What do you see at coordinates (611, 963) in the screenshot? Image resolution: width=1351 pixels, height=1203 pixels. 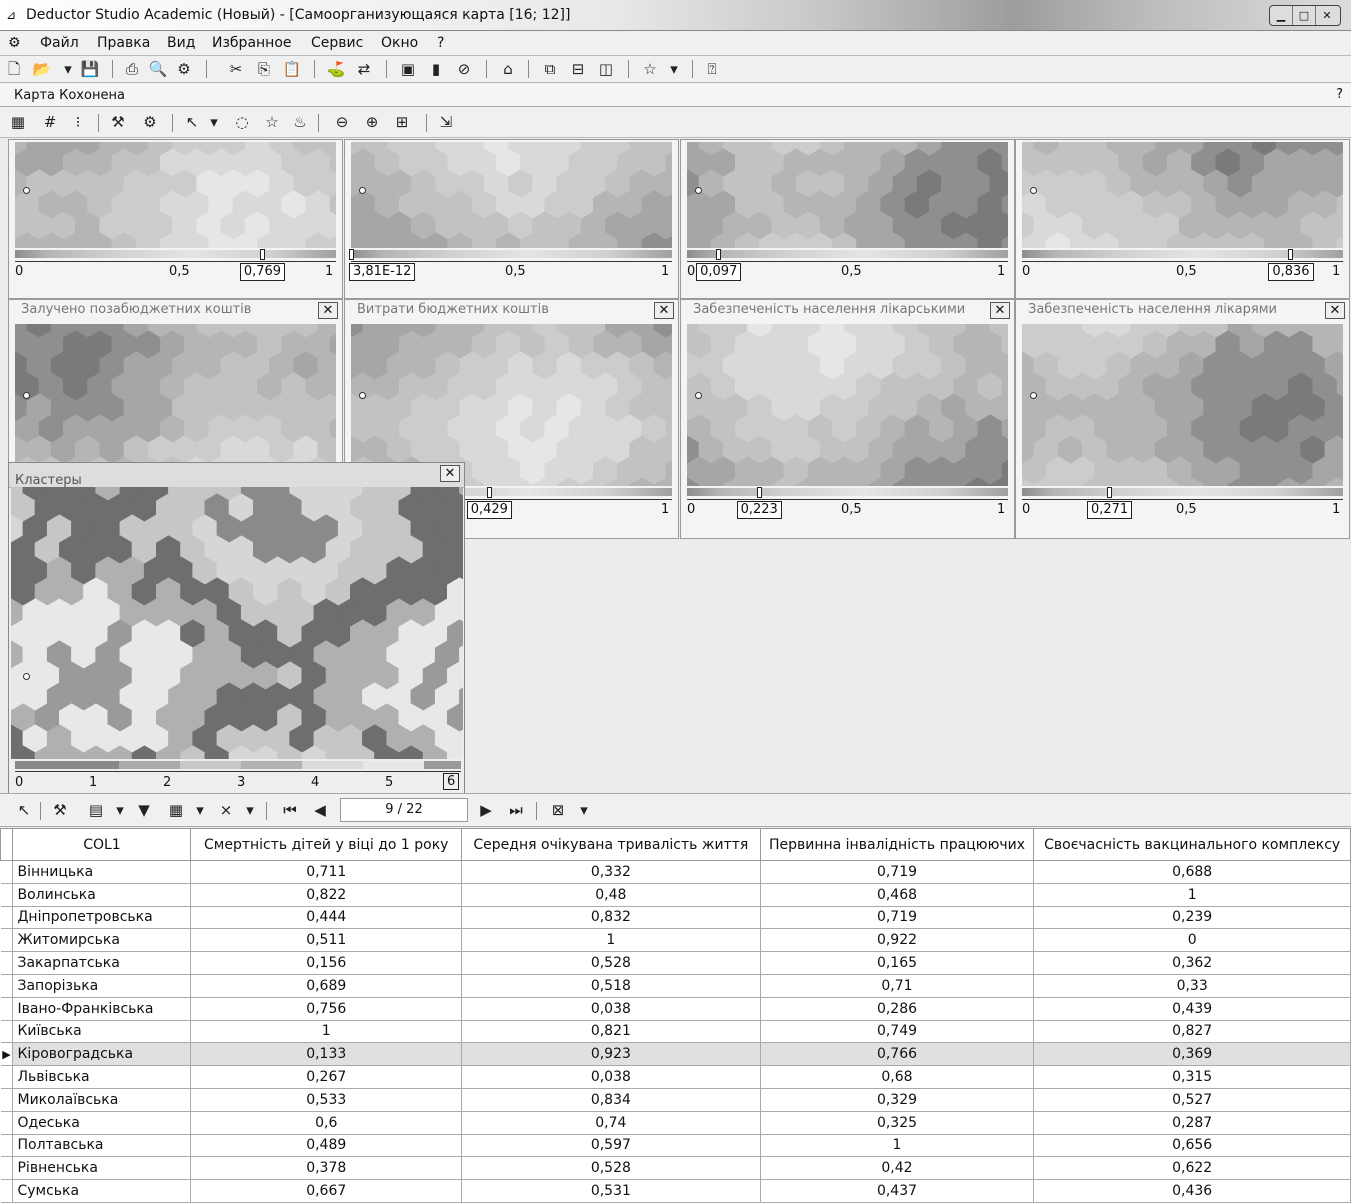 I see `value-cell: 0,528` at bounding box center [611, 963].